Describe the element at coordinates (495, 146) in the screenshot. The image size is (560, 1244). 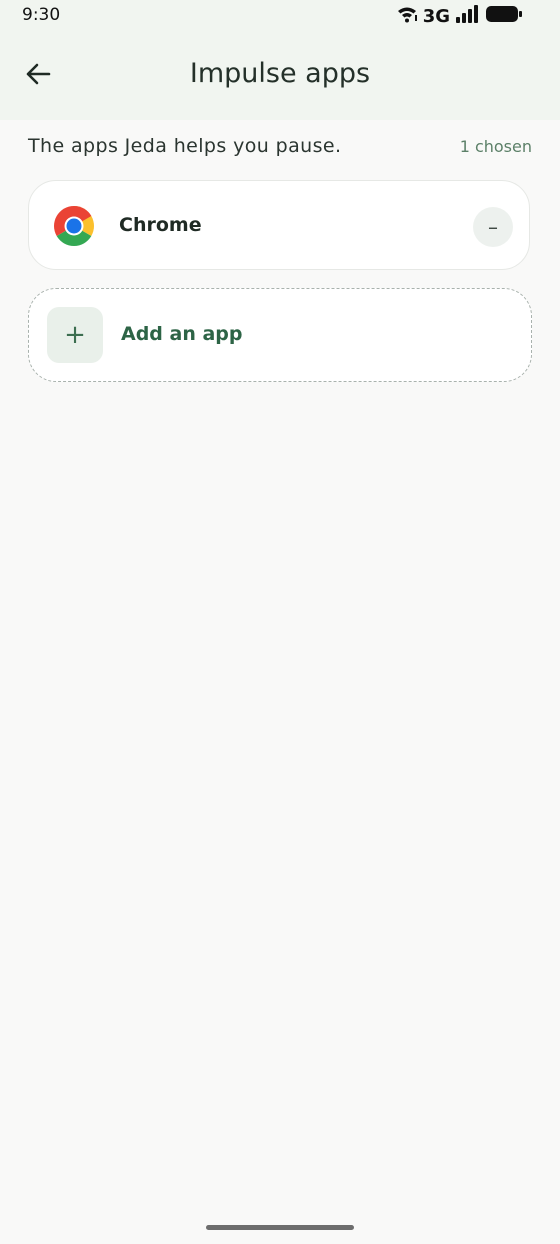
I see `chosen-count: 1 chosen` at that location.